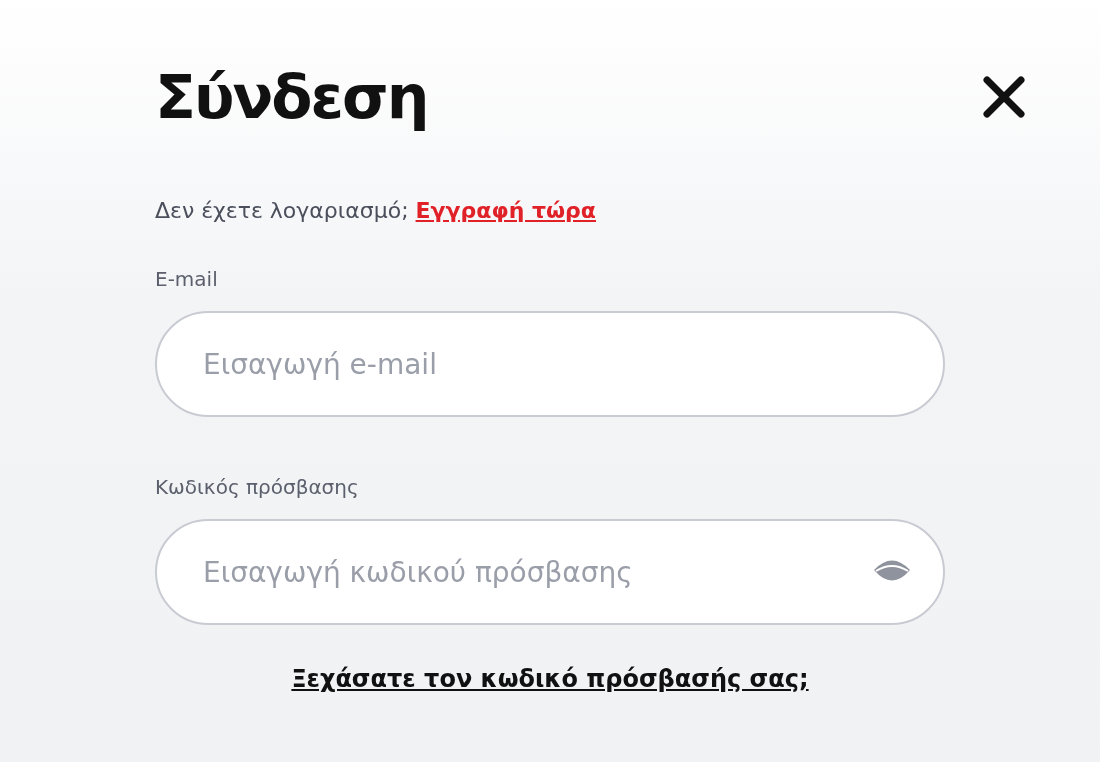  Describe the element at coordinates (550, 679) in the screenshot. I see `forgot-password-link: Ξεχάσατε τον κωδικό πρόσβασής σας;` at that location.